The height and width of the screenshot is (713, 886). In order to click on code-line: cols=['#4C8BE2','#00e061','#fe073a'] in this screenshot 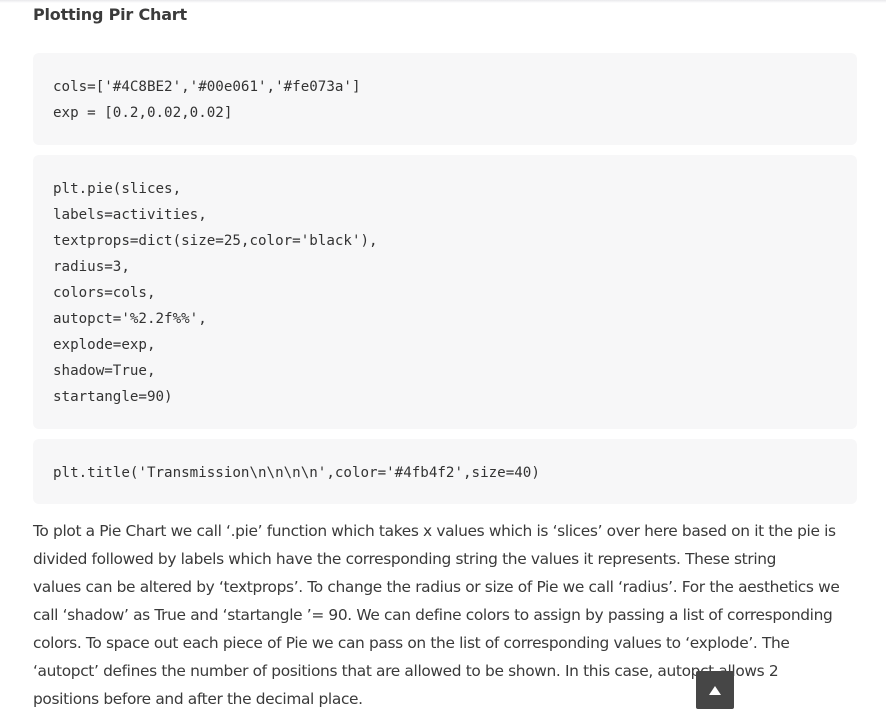, I will do `click(207, 87)`.